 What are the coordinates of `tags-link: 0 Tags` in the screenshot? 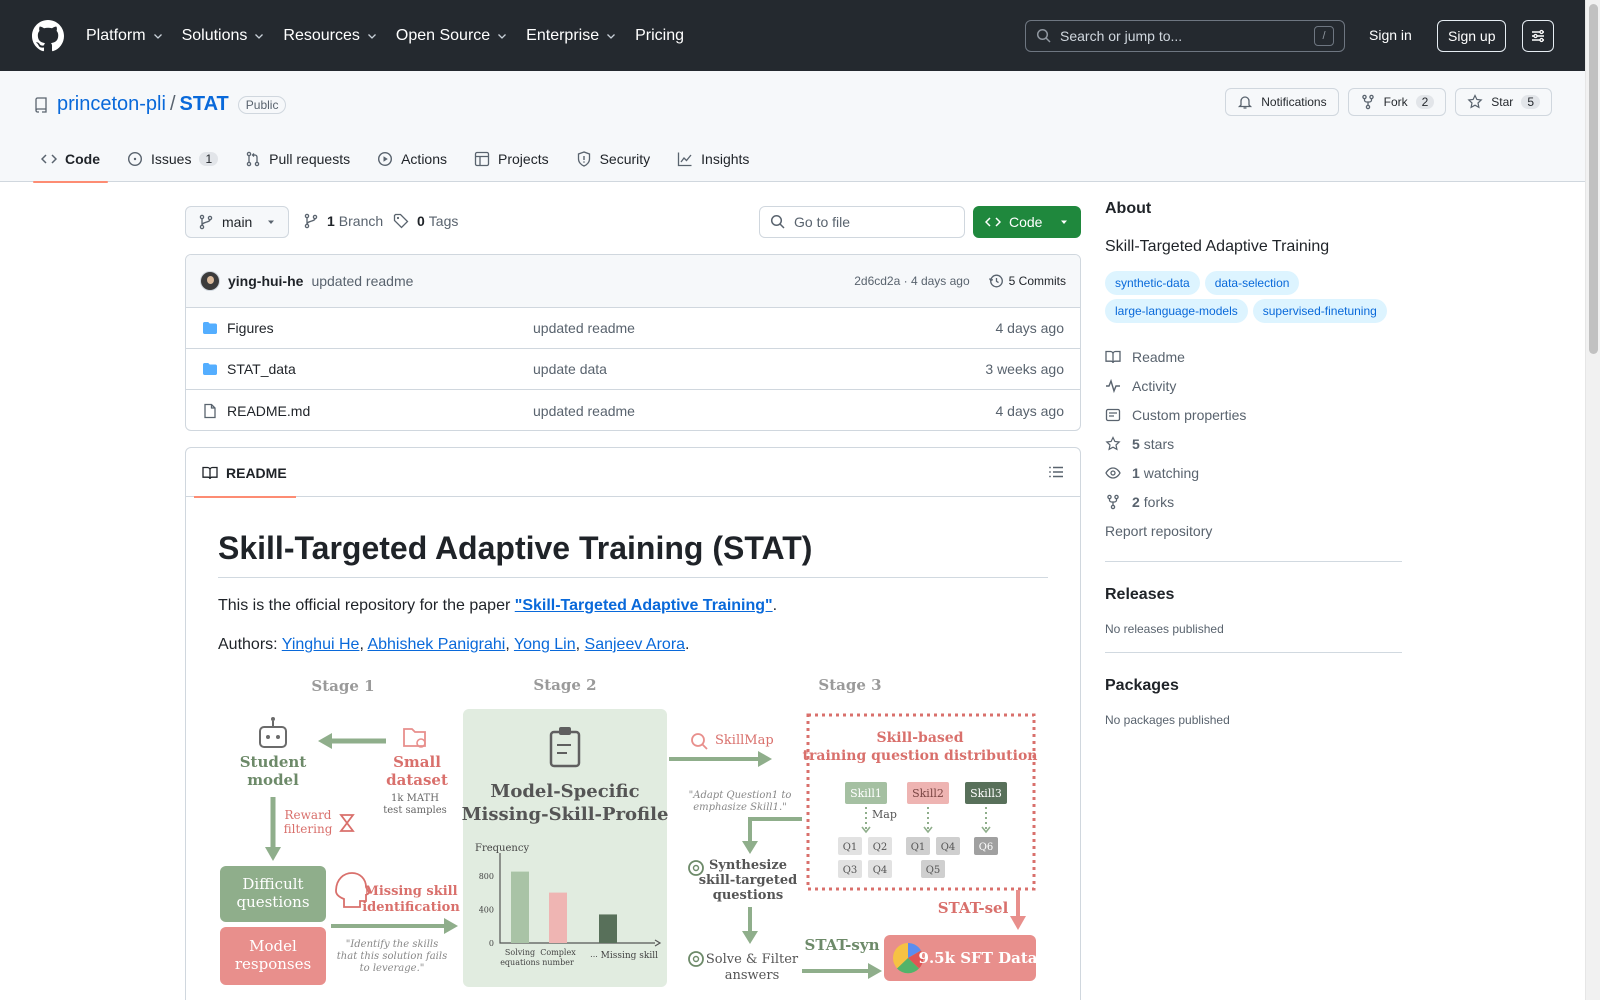 It's located at (425, 221).